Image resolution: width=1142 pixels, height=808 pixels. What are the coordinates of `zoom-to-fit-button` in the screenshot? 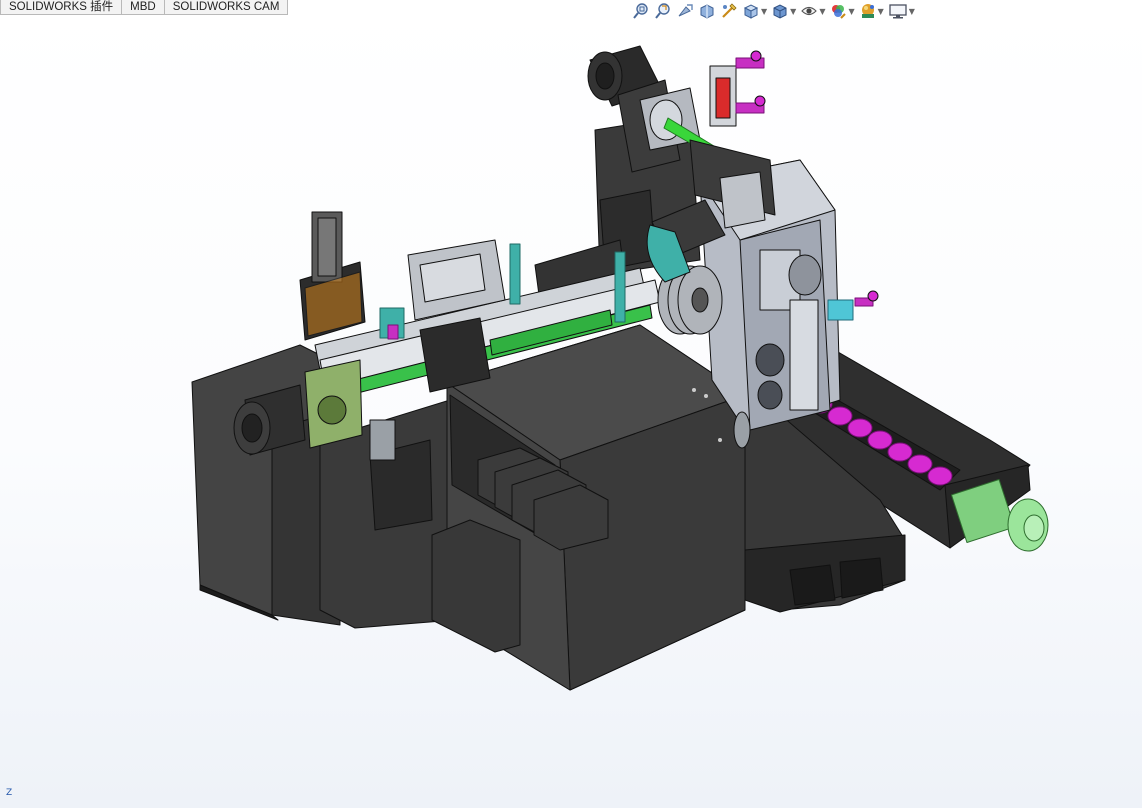 It's located at (641, 11).